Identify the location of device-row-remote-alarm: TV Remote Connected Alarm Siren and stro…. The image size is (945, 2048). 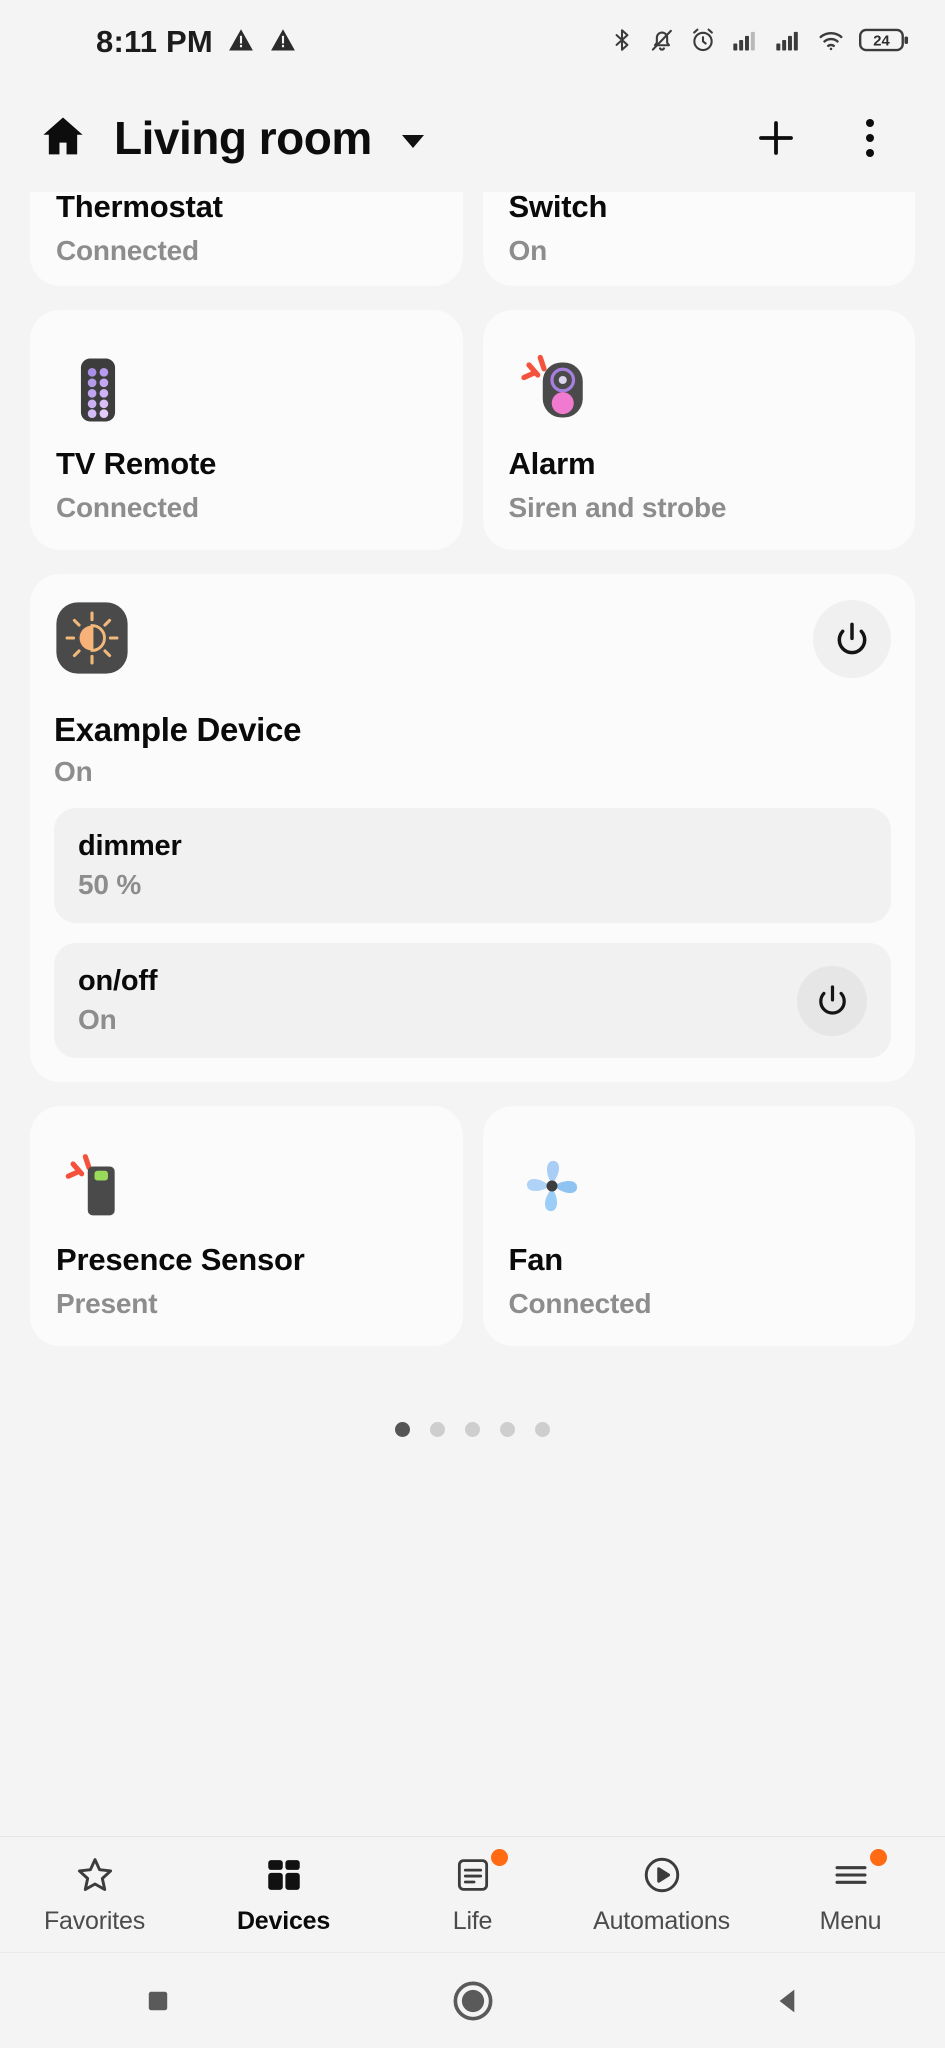
(472, 430).